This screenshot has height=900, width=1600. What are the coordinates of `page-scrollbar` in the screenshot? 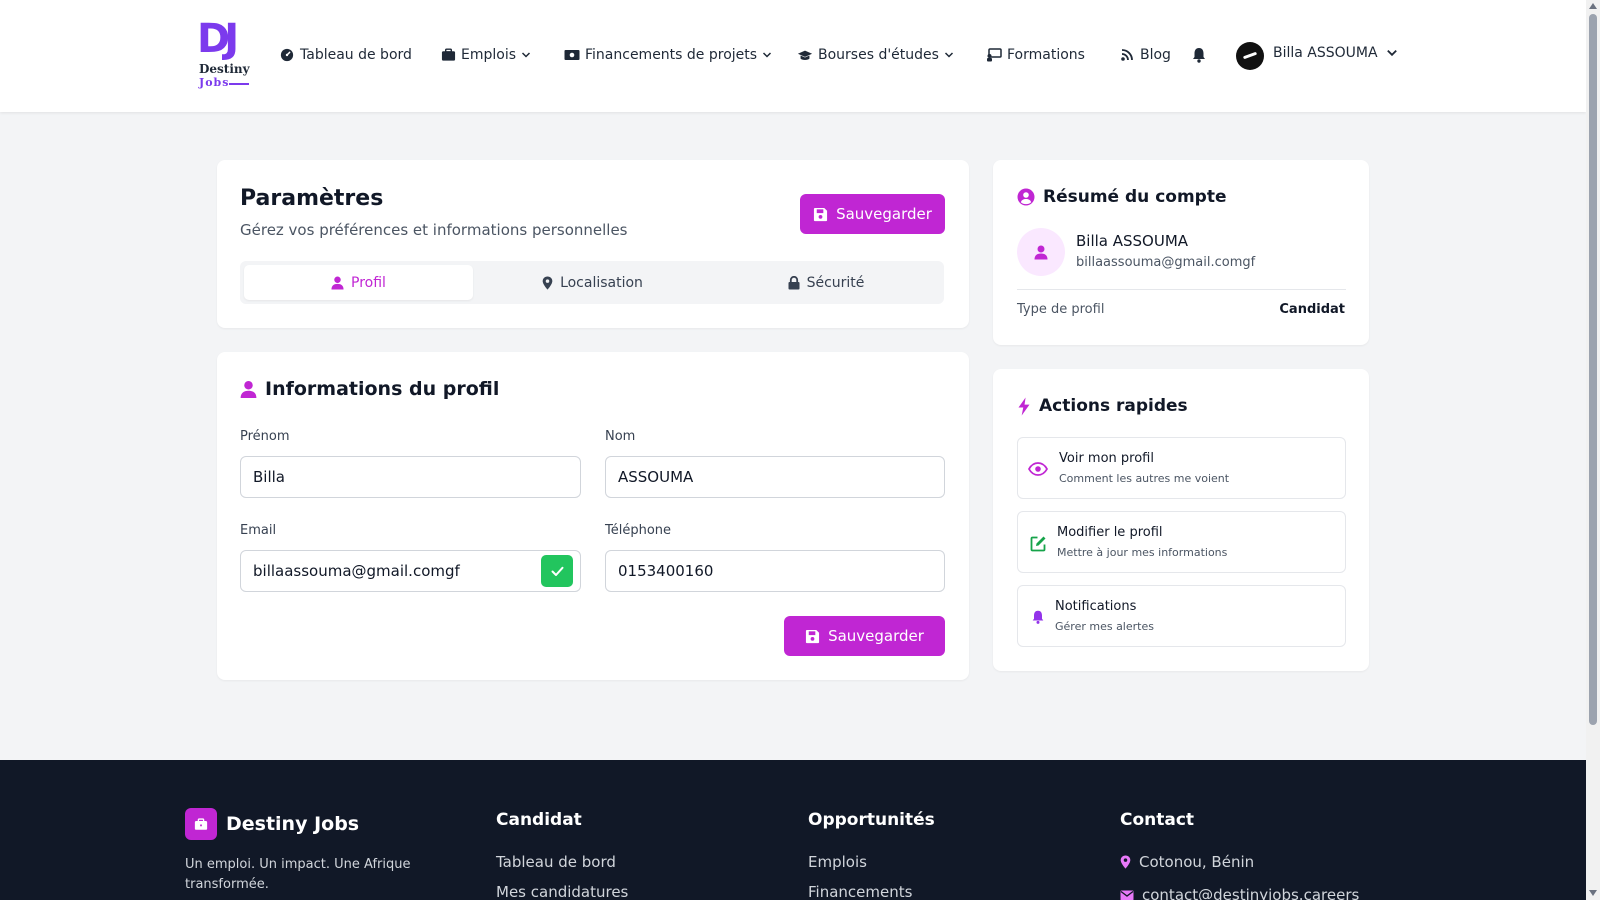 It's located at (1593, 450).